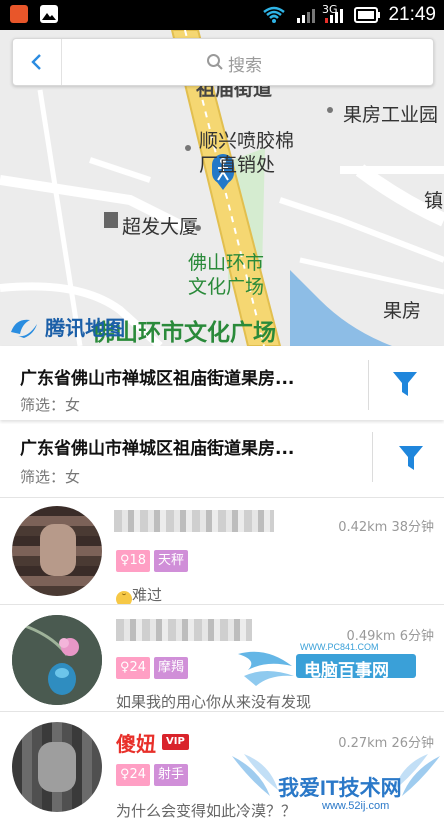 The height and width of the screenshot is (821, 444). What do you see at coordinates (386, 743) in the screenshot?
I see `distance-time: 0.27km 26分钟` at bounding box center [386, 743].